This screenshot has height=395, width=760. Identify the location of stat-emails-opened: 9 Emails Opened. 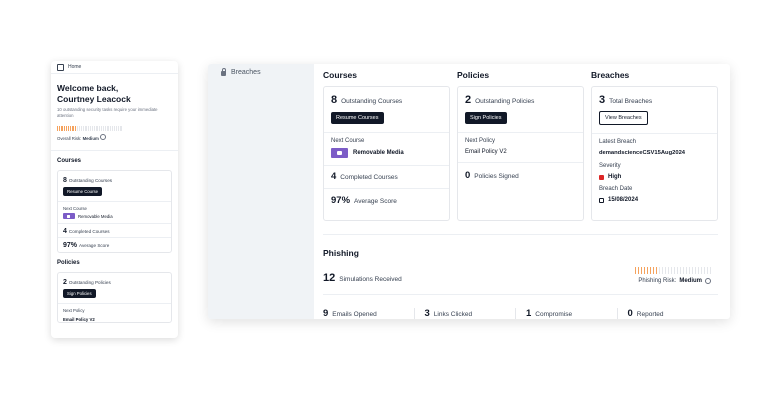
(369, 313).